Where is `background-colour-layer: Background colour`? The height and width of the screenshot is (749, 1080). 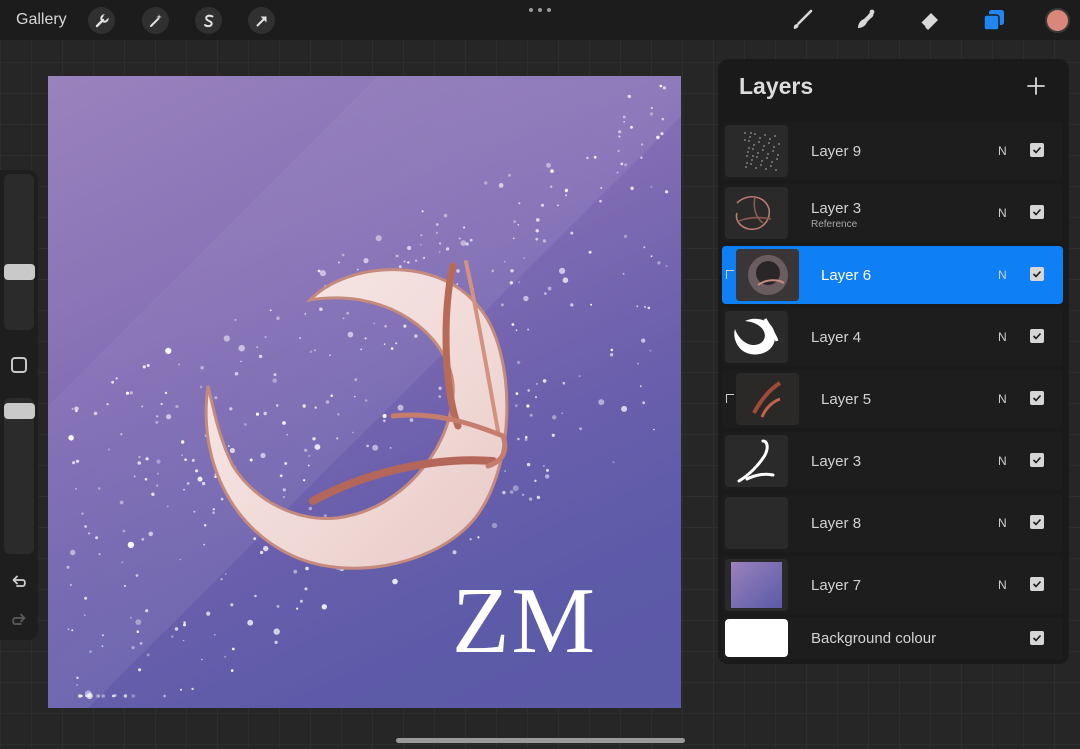
background-colour-layer: Background colour is located at coordinates (892, 638).